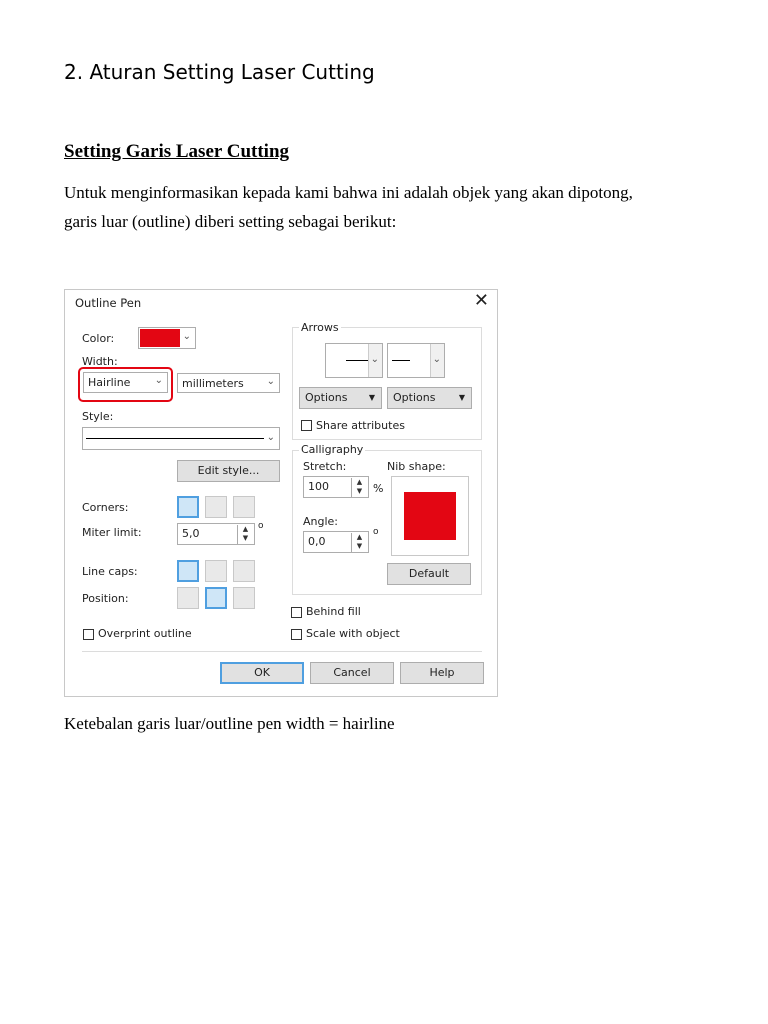 The width and height of the screenshot is (768, 1024). Describe the element at coordinates (105, 507) in the screenshot. I see `corners-label: Corners:` at that location.